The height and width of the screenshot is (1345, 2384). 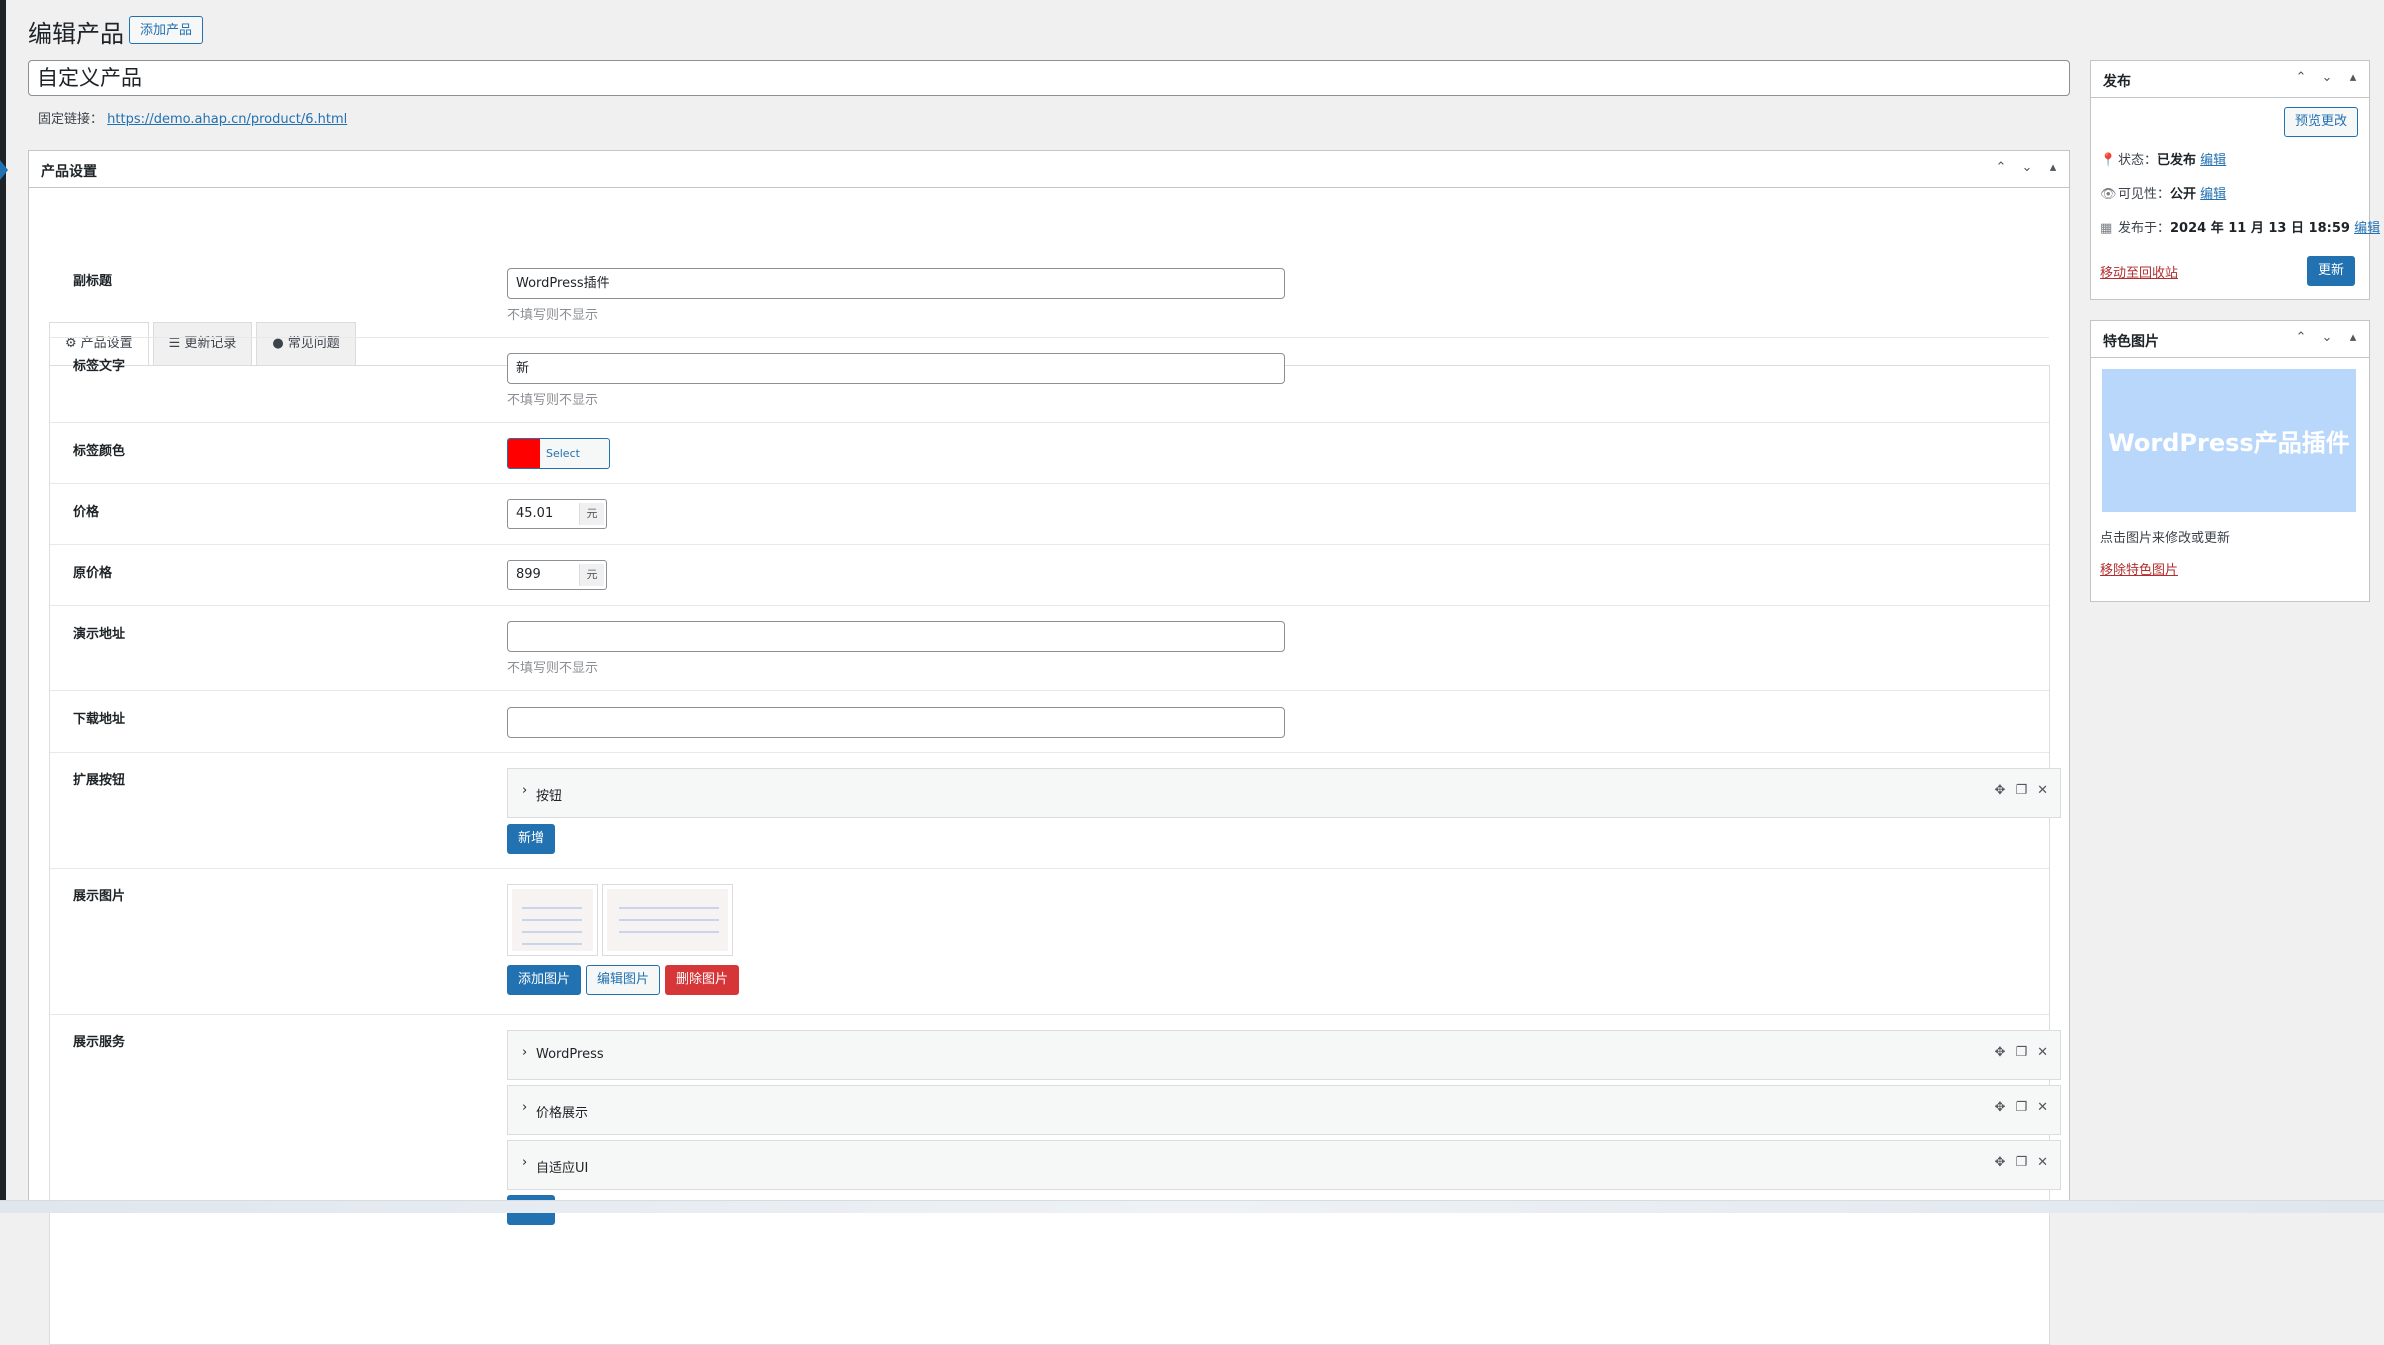 What do you see at coordinates (2213, 160) in the screenshot?
I see `edit-status-link: 编辑` at bounding box center [2213, 160].